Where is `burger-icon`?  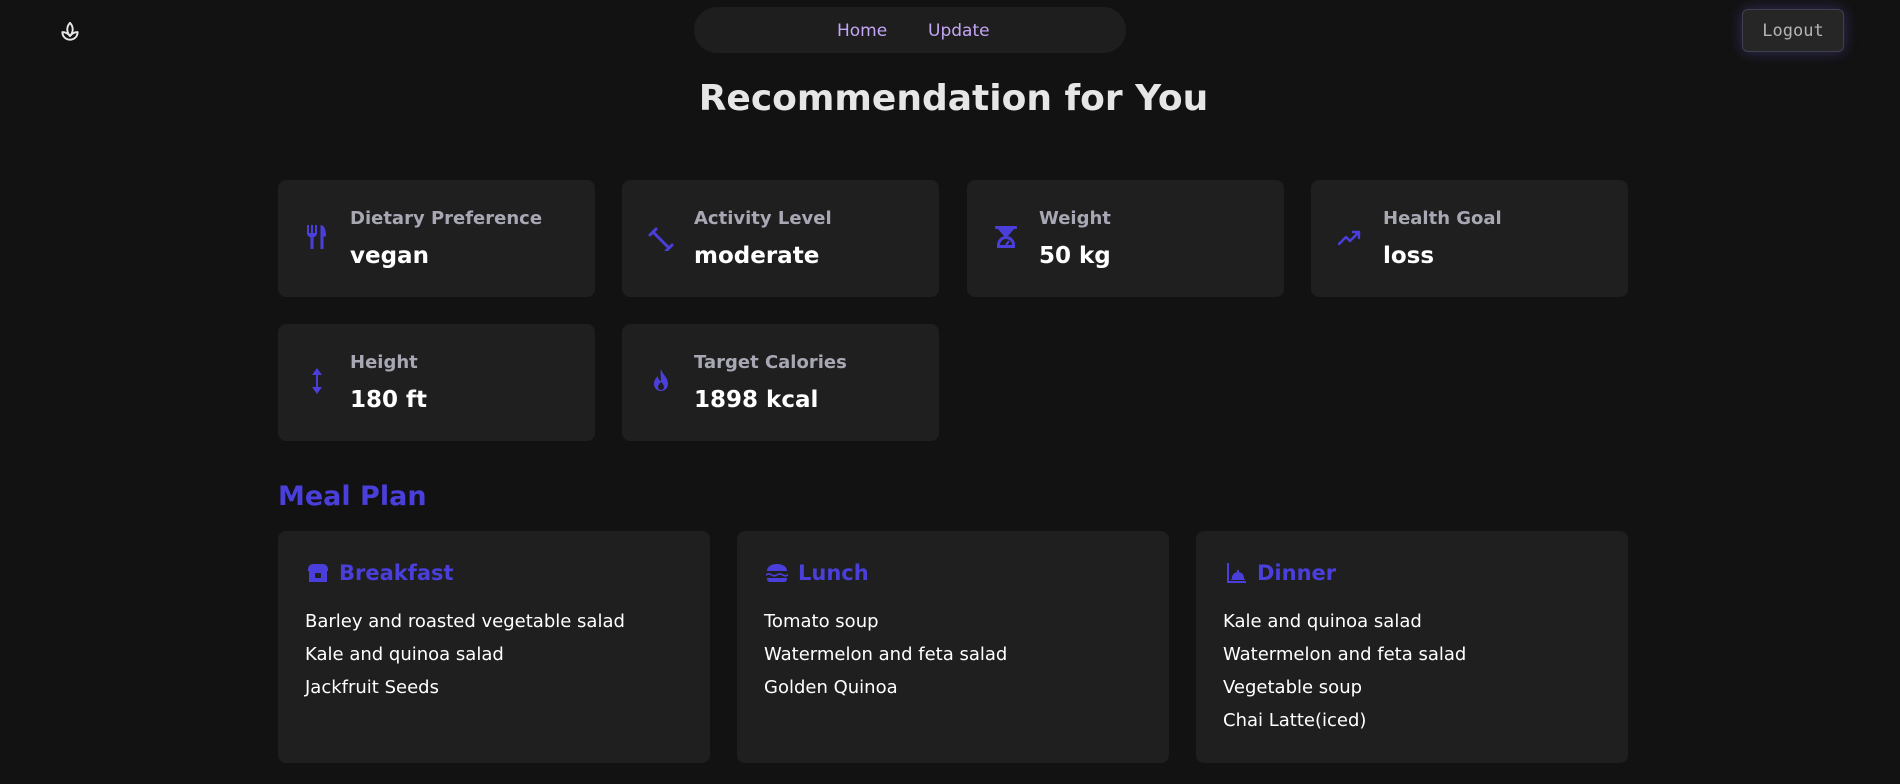
burger-icon is located at coordinates (777, 573).